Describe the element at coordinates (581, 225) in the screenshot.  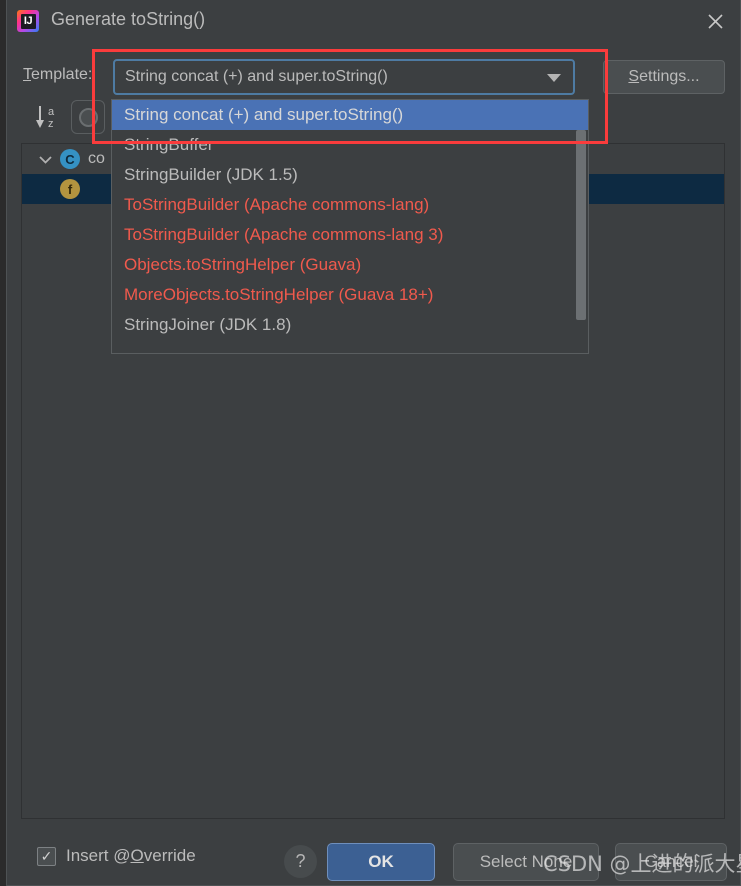
I see `dropdown-scrollbar` at that location.